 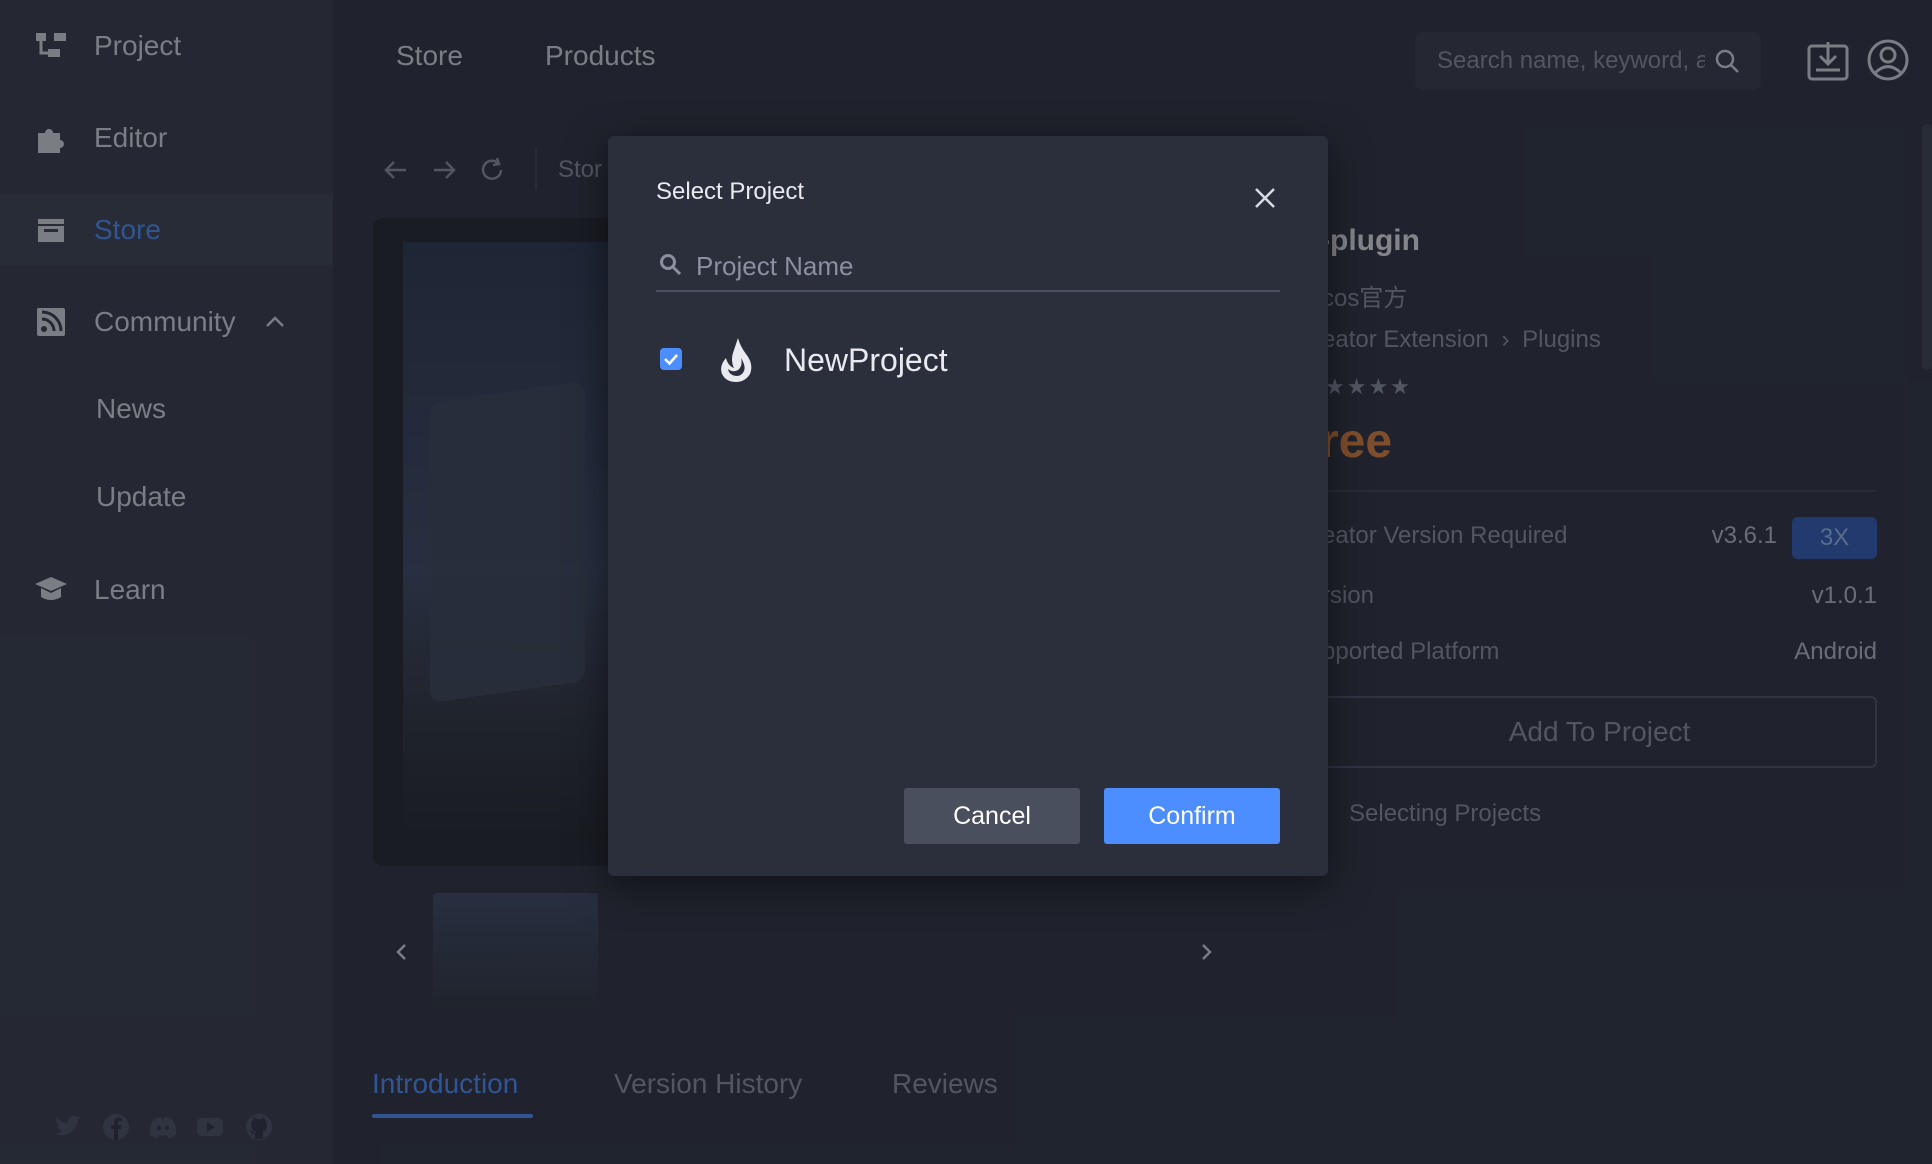 I want to click on project-name-input, so click(x=986, y=266).